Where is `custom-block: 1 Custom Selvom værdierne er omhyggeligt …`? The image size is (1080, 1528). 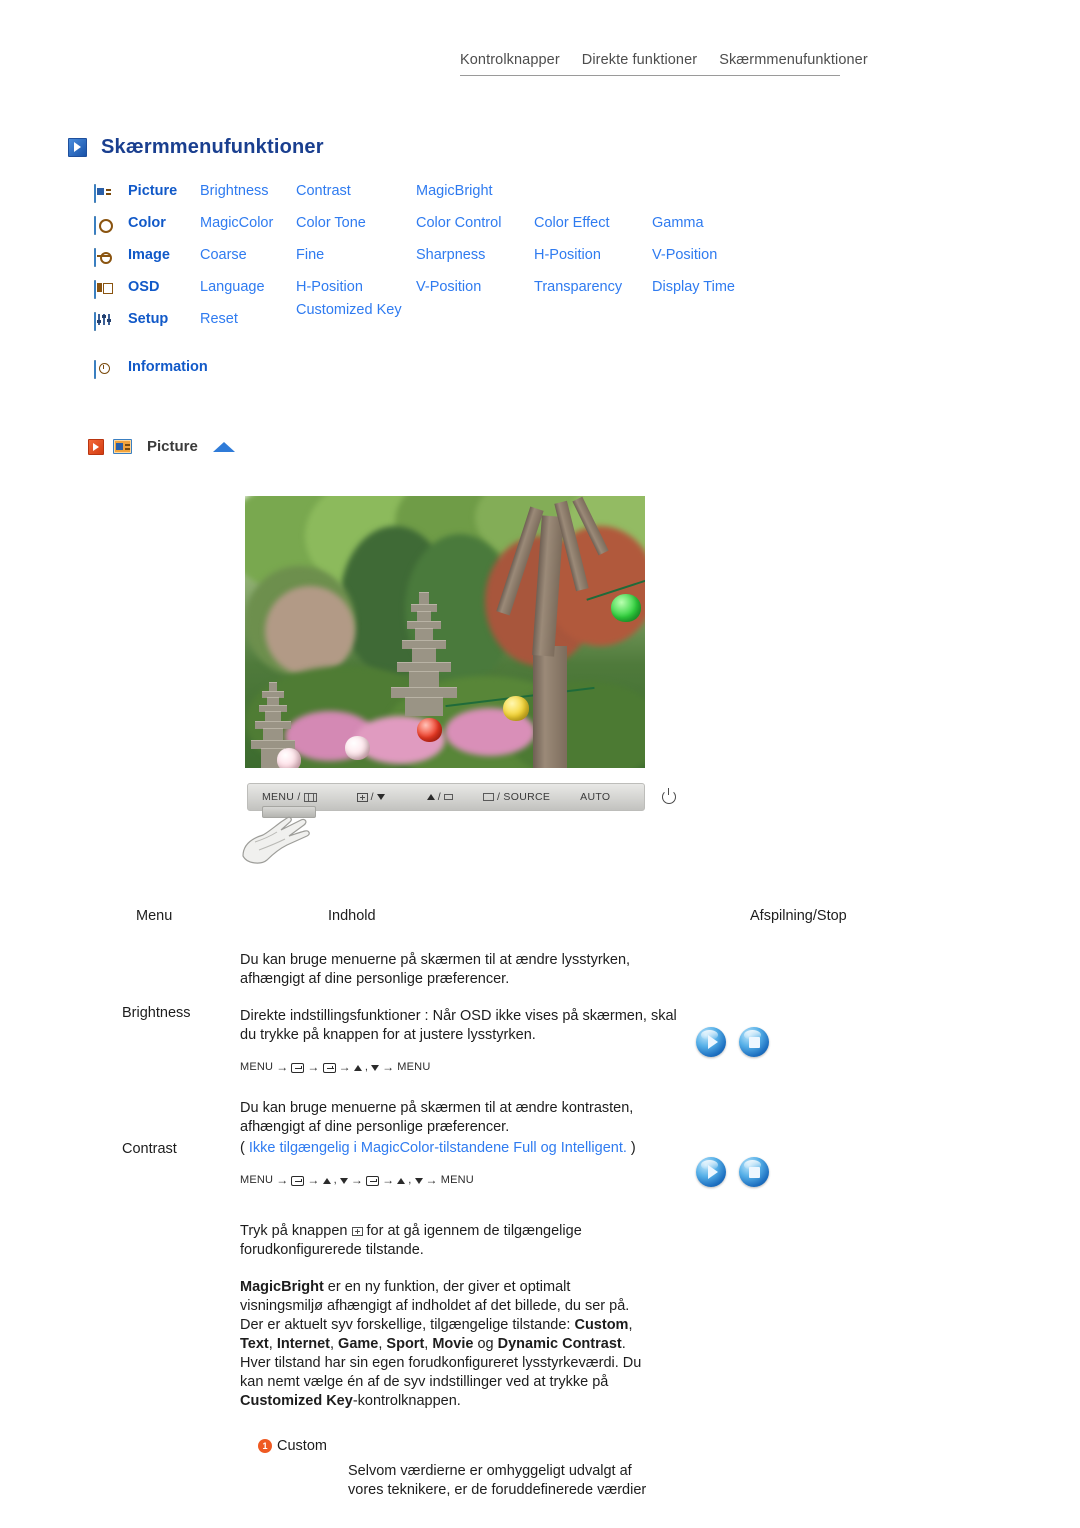
custom-block: 1 Custom Selvom værdierne er omhyggeligt … is located at coordinates (460, 1468).